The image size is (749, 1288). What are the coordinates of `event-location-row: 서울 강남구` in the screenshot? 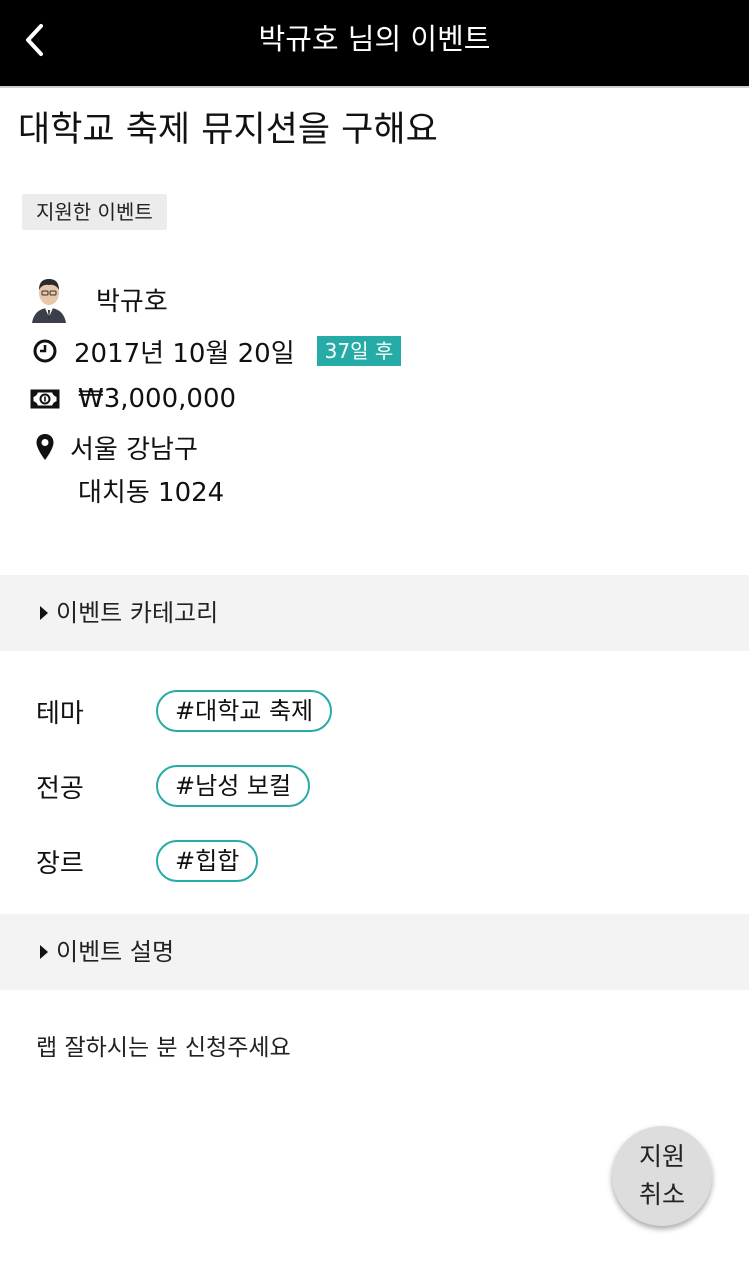 It's located at (114, 447).